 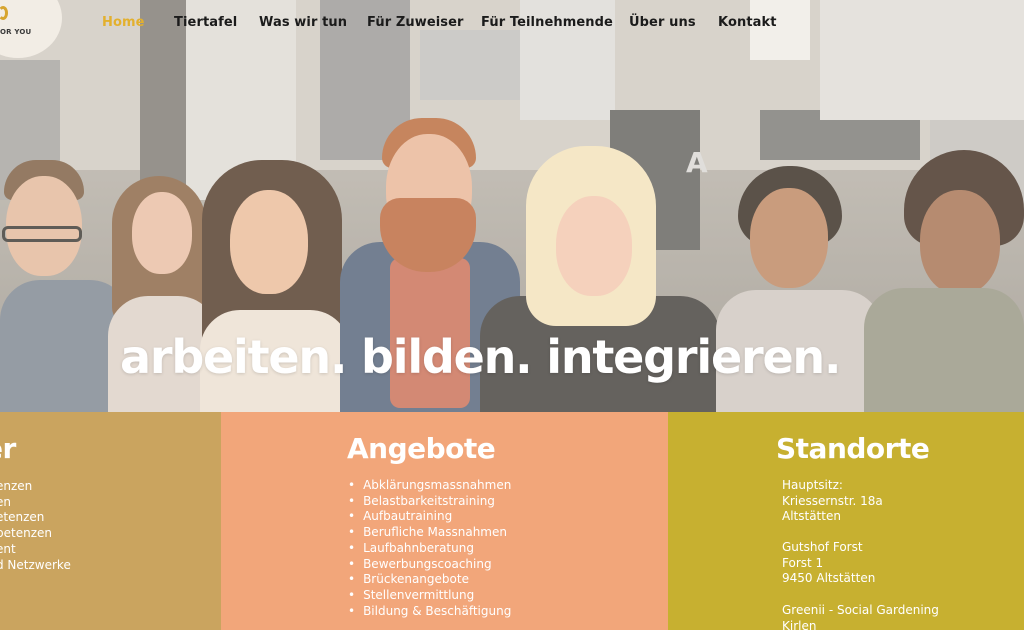 What do you see at coordinates (747, 22) in the screenshot?
I see `nav-item-kontakt: Kontakt` at bounding box center [747, 22].